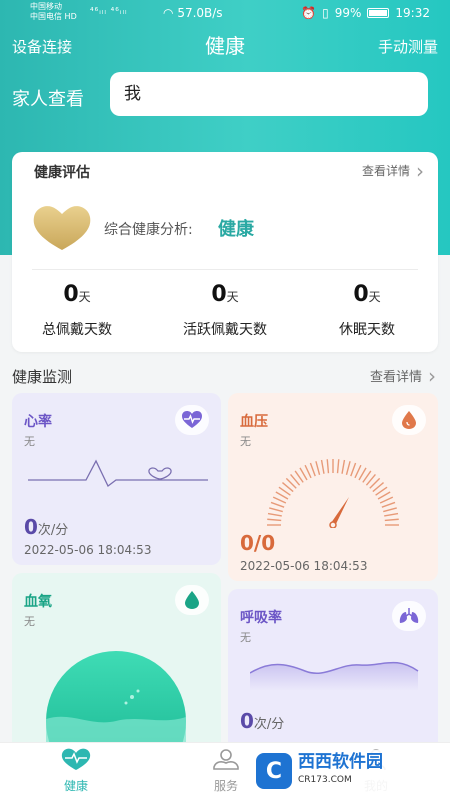  What do you see at coordinates (258, 543) in the screenshot?
I see `blood-pressure-value: 0/0` at bounding box center [258, 543].